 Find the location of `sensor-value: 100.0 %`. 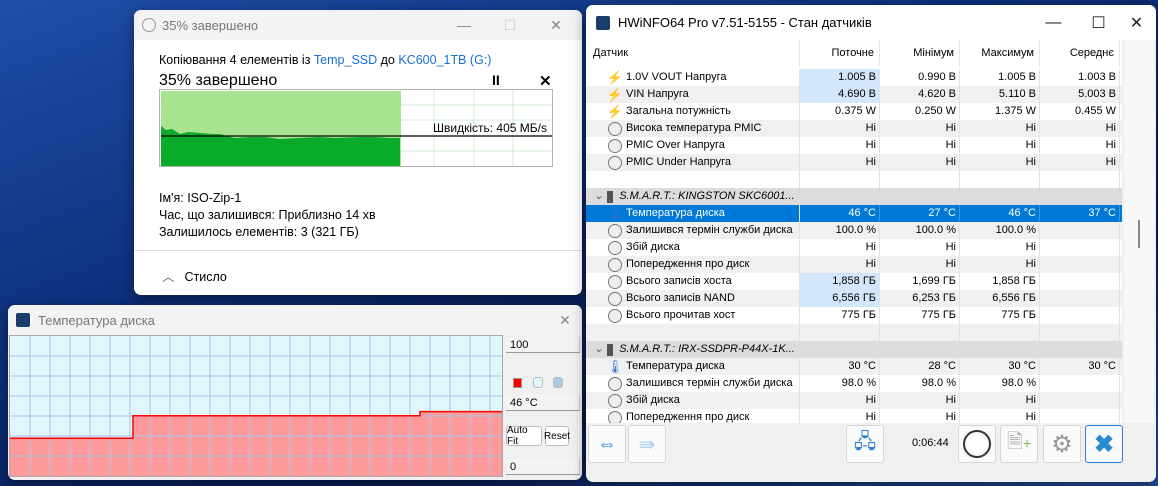

sensor-value: 100.0 % is located at coordinates (920, 230).